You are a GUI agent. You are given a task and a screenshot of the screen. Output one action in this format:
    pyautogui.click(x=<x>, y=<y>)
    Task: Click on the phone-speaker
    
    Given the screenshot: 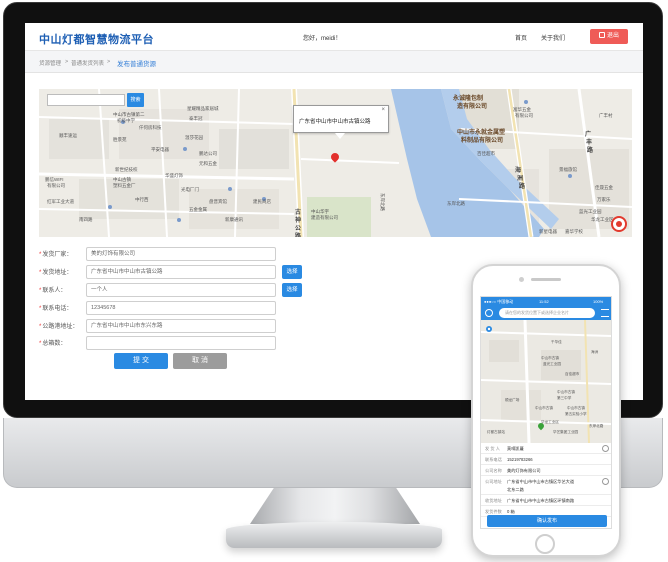 What is the action you would take?
    pyautogui.click(x=546, y=279)
    